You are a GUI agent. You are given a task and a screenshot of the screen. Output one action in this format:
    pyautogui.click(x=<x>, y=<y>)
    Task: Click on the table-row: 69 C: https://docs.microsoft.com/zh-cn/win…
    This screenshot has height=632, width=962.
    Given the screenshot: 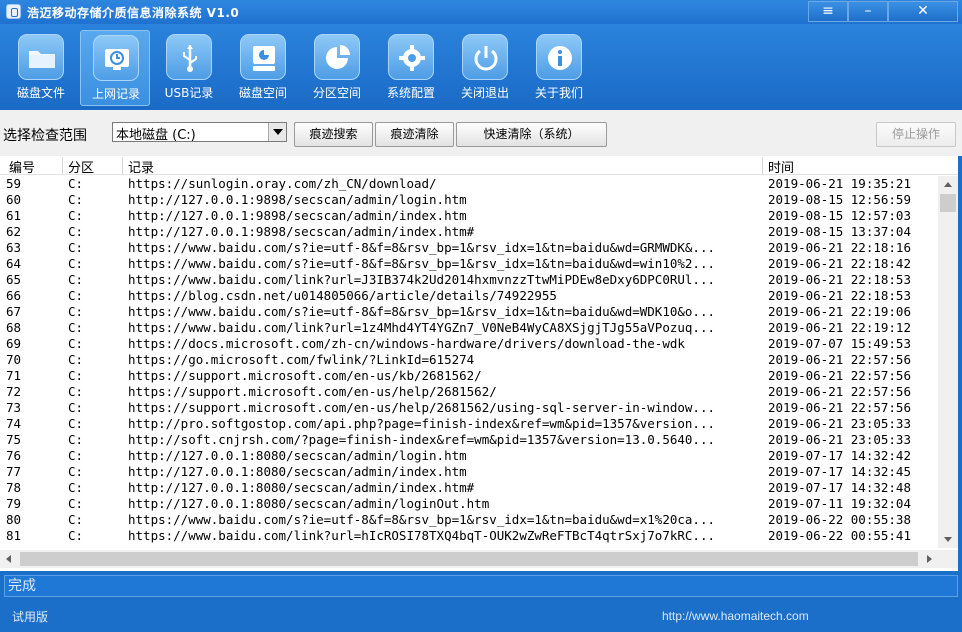 What is the action you would take?
    pyautogui.click(x=469, y=344)
    